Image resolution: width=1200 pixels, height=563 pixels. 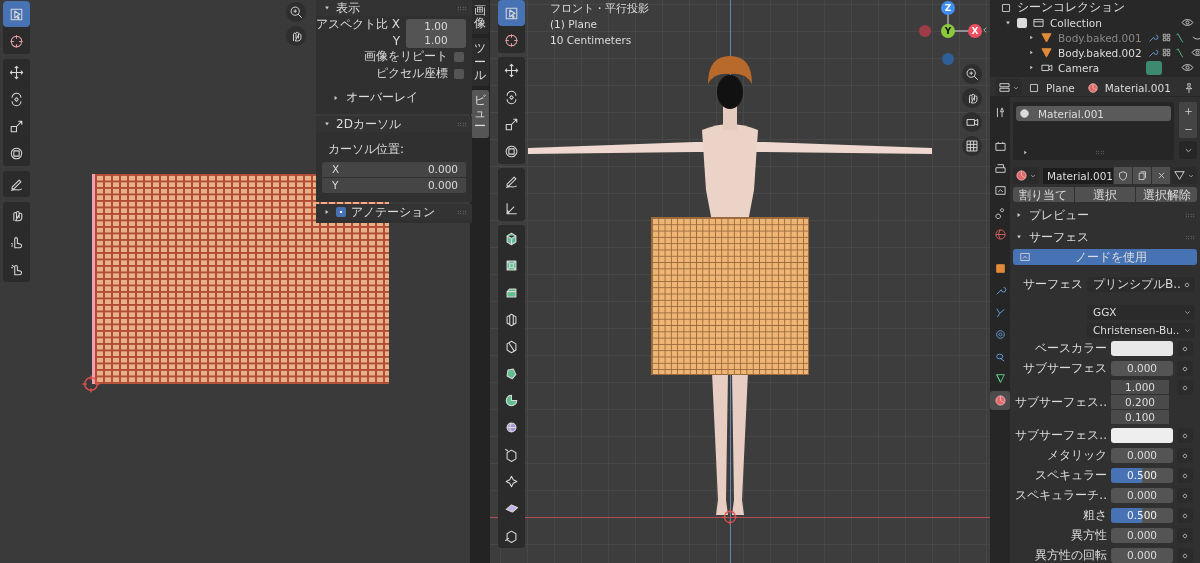 I want to click on outliner-row: Body.baked.002, so click(x=1095, y=52).